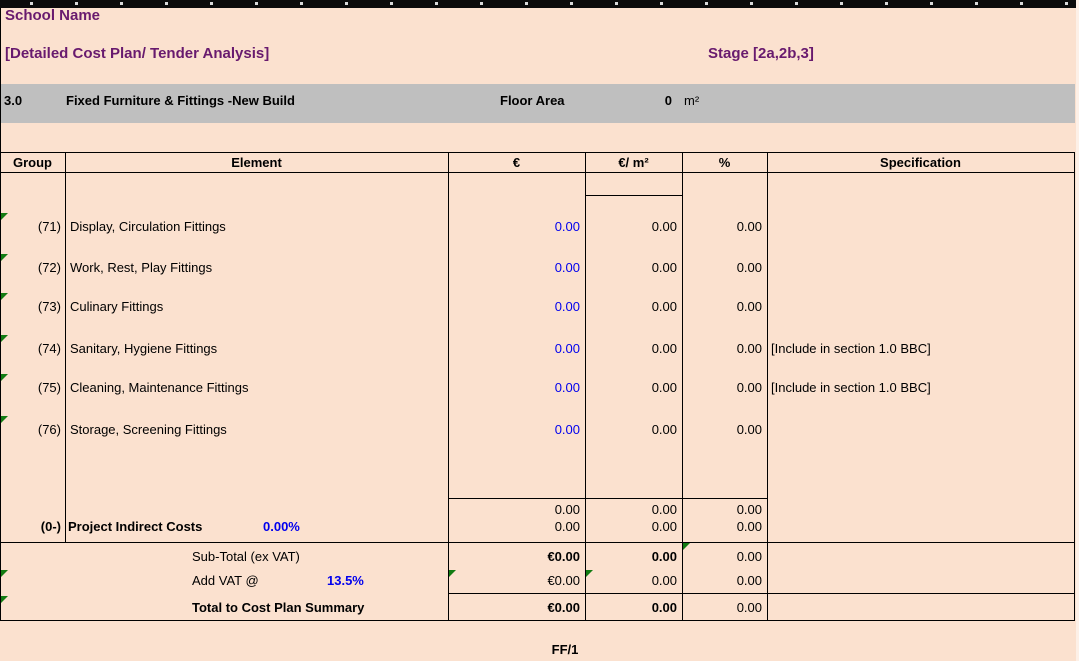 This screenshot has height=661, width=1079. I want to click on vat-percent: 0.00, so click(727, 581).